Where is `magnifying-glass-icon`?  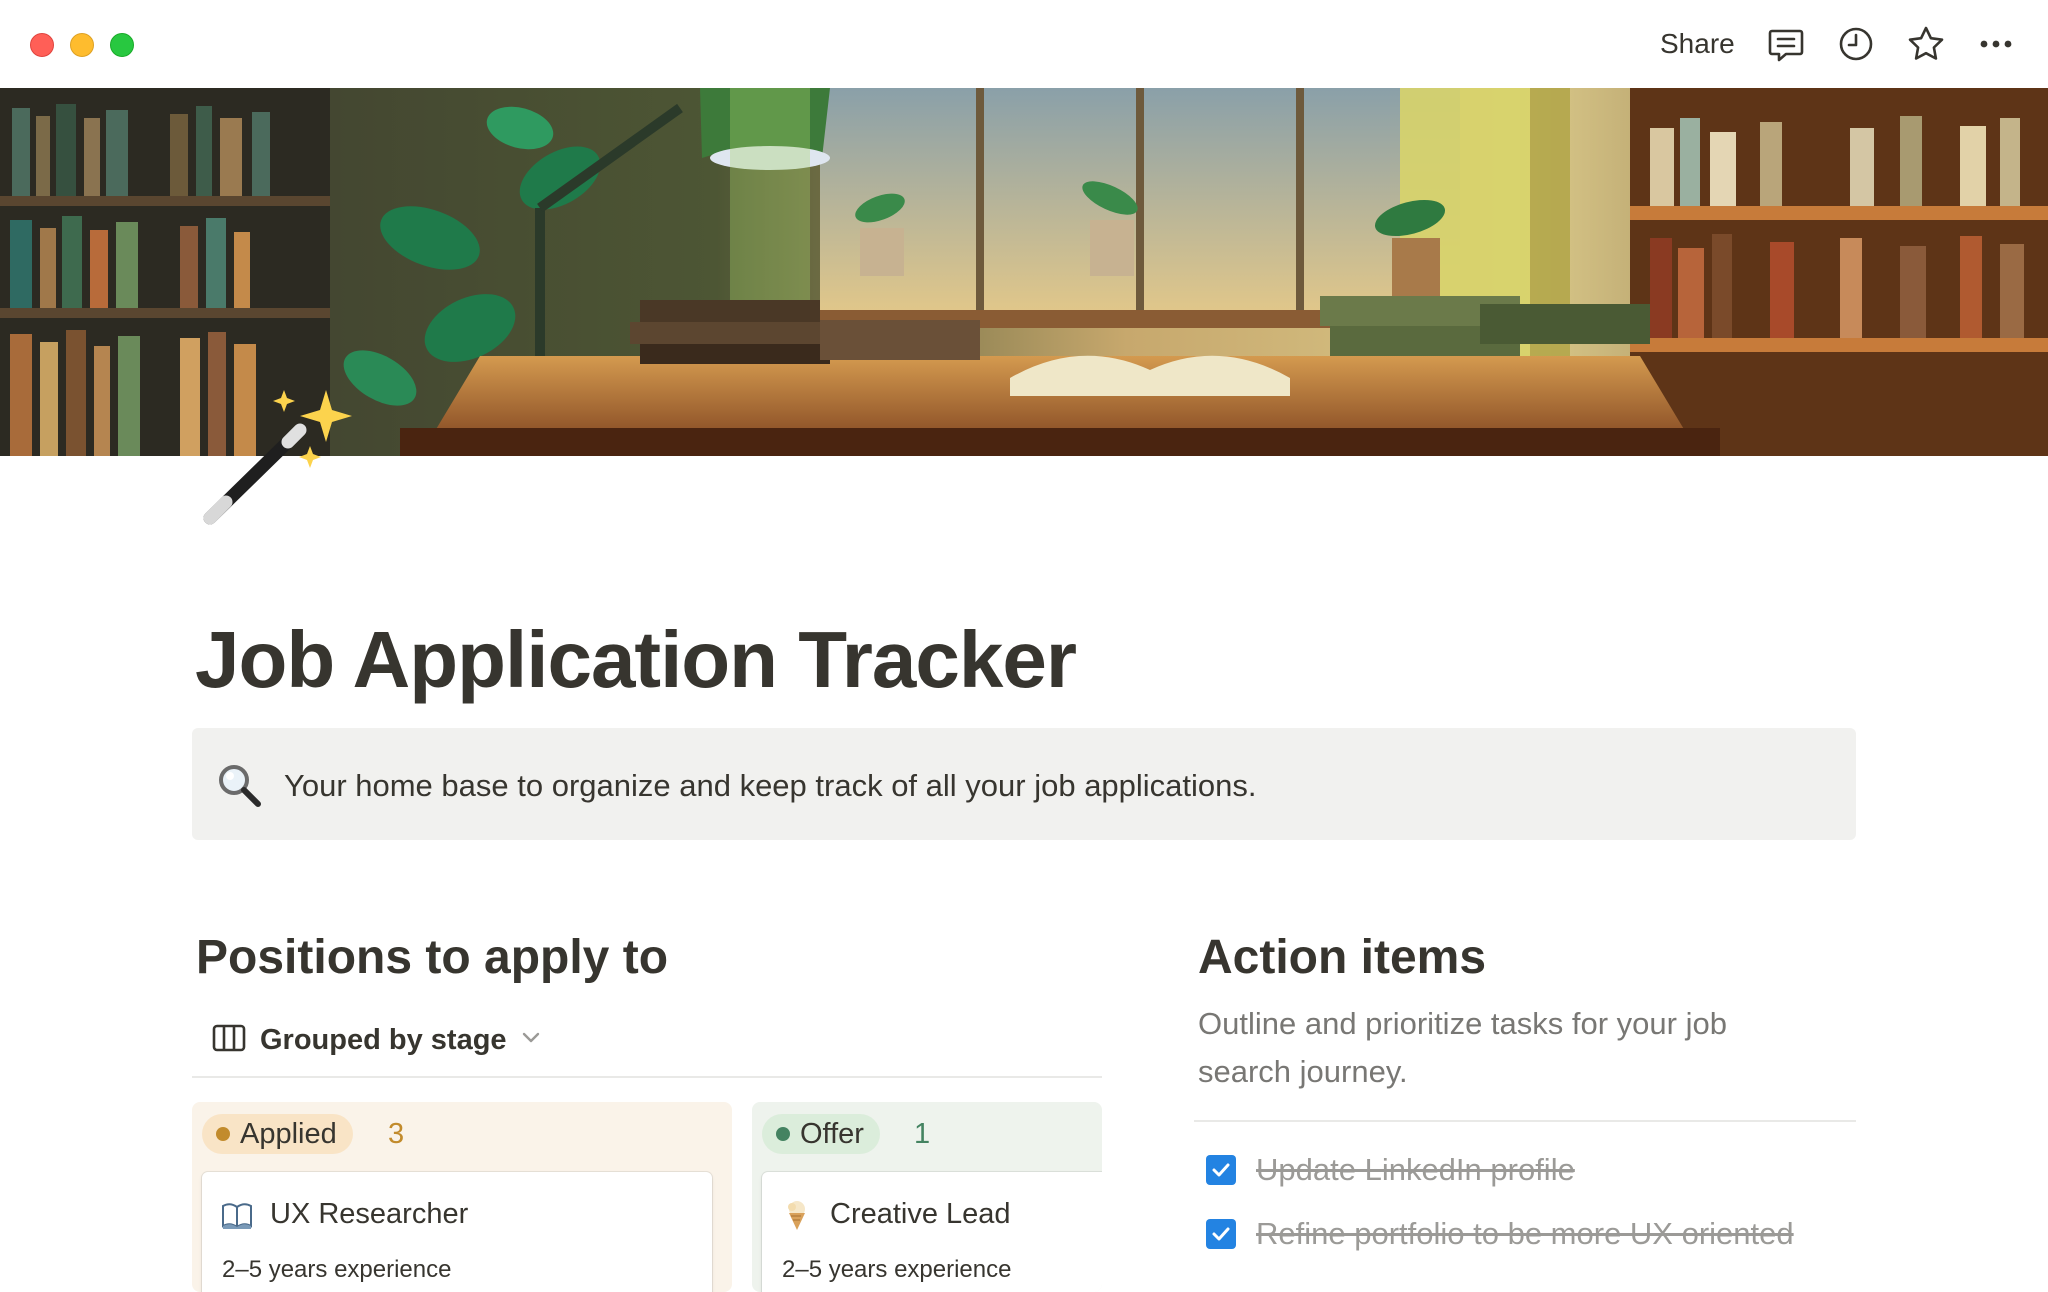 magnifying-glass-icon is located at coordinates (239, 785).